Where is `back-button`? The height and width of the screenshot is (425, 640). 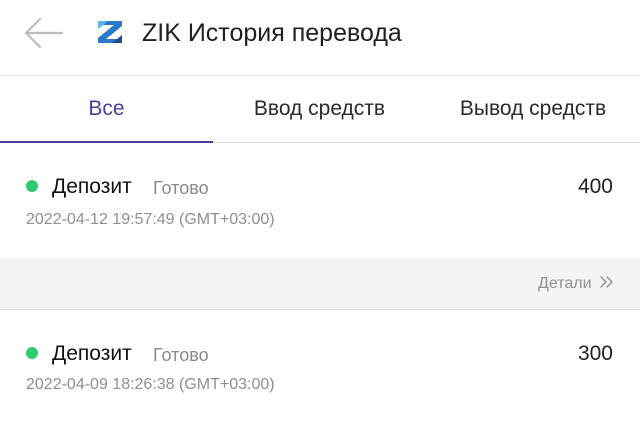
back-button is located at coordinates (43, 33).